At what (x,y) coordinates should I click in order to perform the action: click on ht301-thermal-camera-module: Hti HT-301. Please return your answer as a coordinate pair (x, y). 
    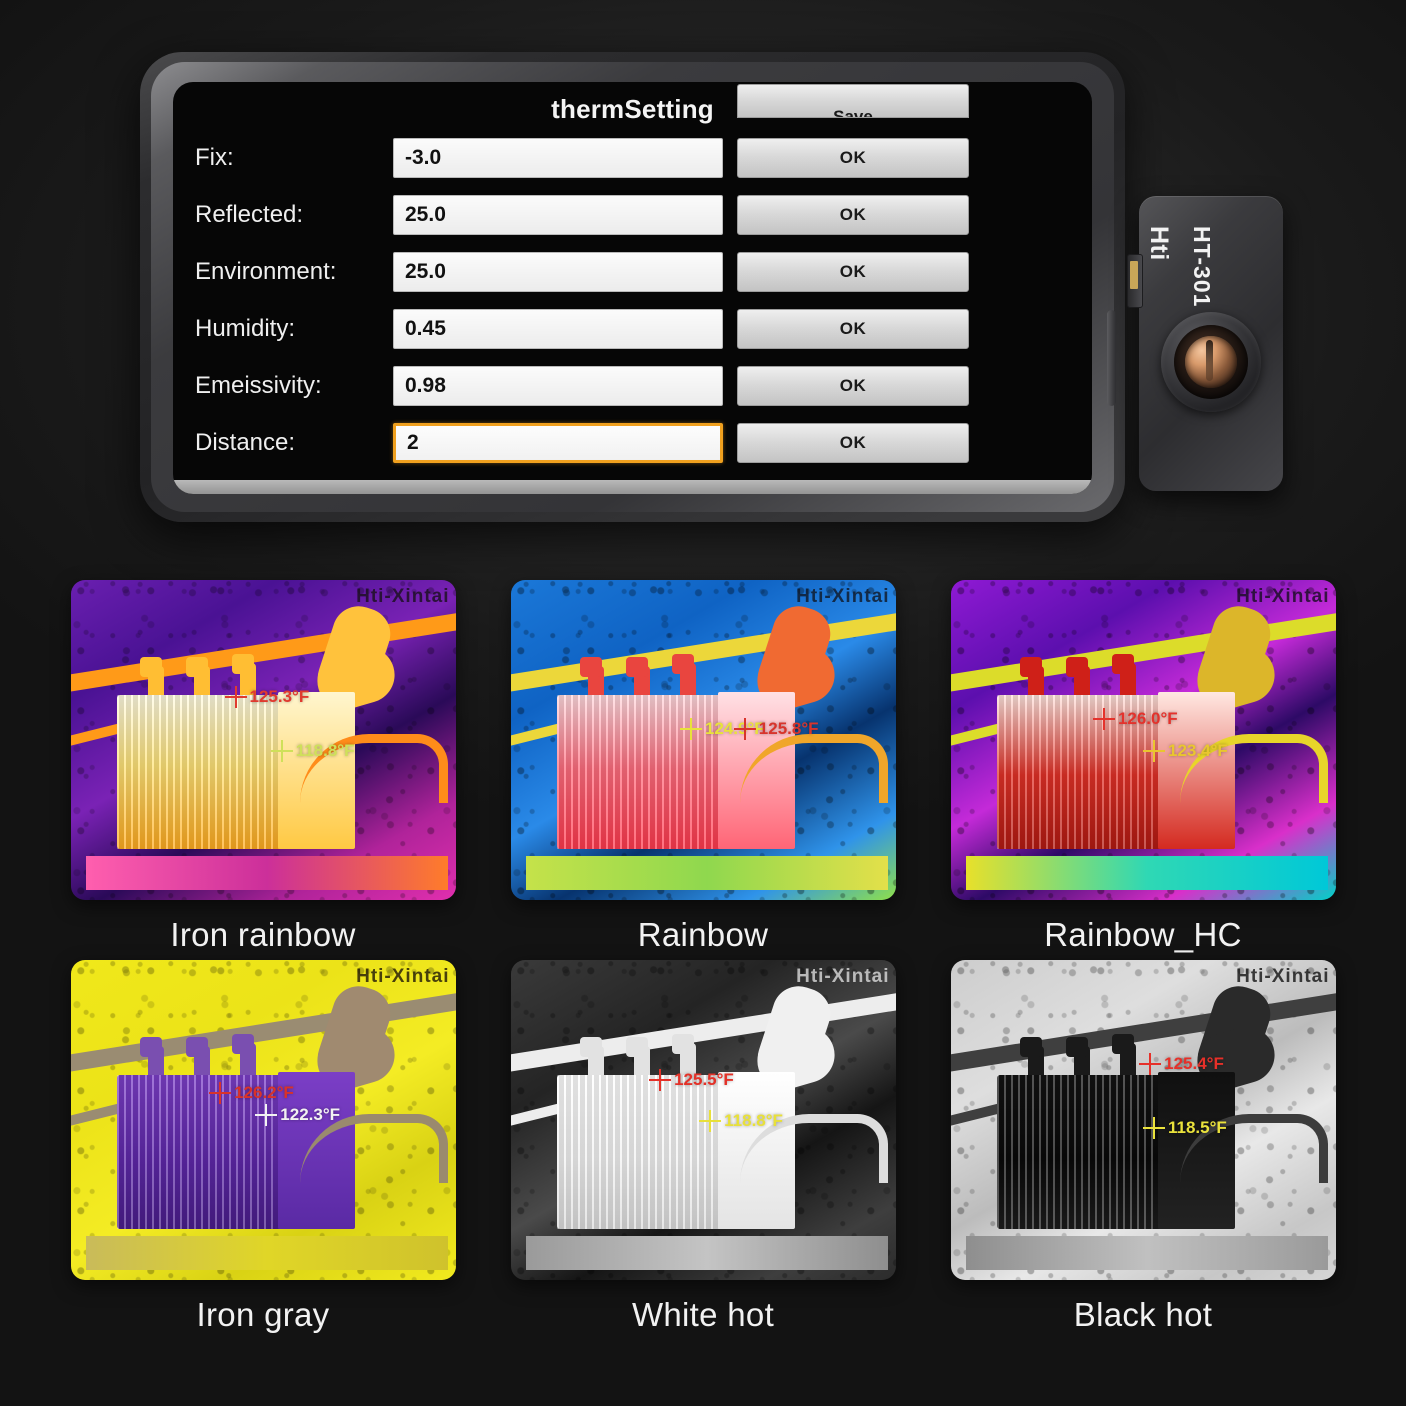
    Looking at the image, I should click on (1205, 343).